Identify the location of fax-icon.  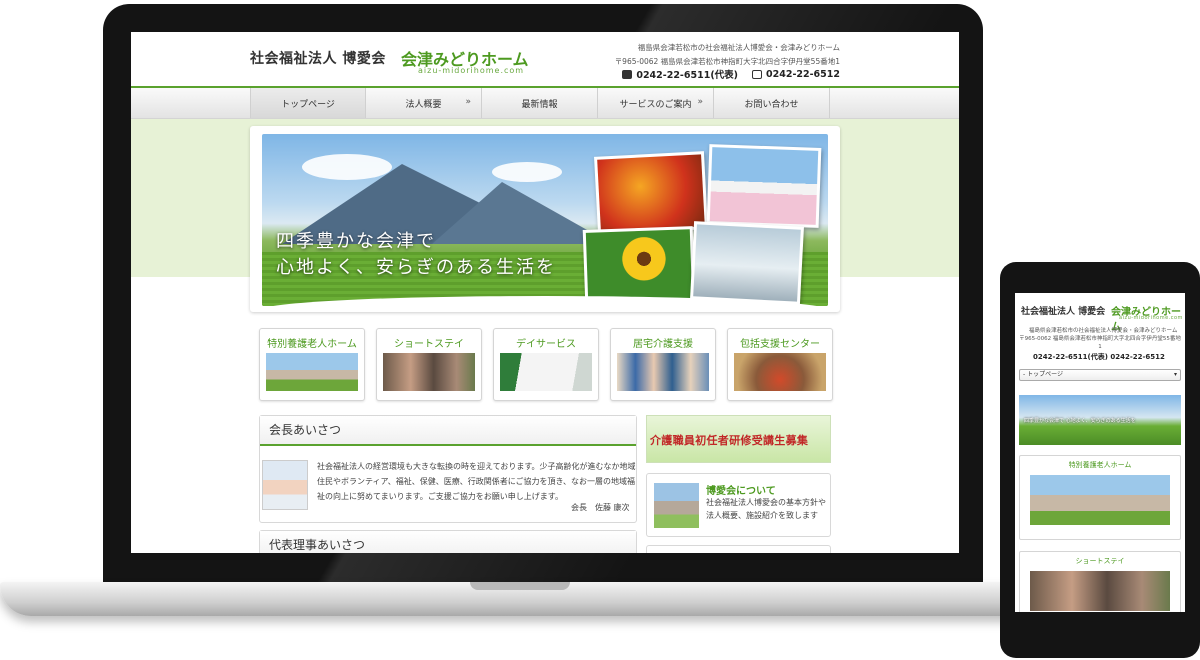
(757, 74).